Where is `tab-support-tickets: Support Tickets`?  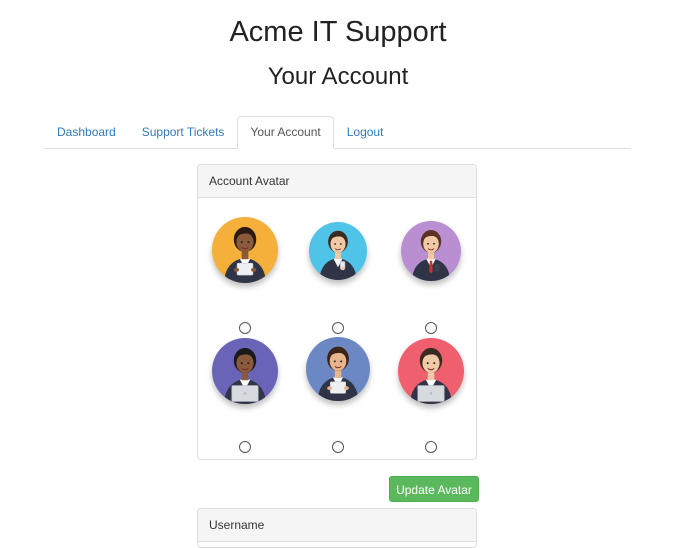
tab-support-tickets: Support Tickets is located at coordinates (183, 132).